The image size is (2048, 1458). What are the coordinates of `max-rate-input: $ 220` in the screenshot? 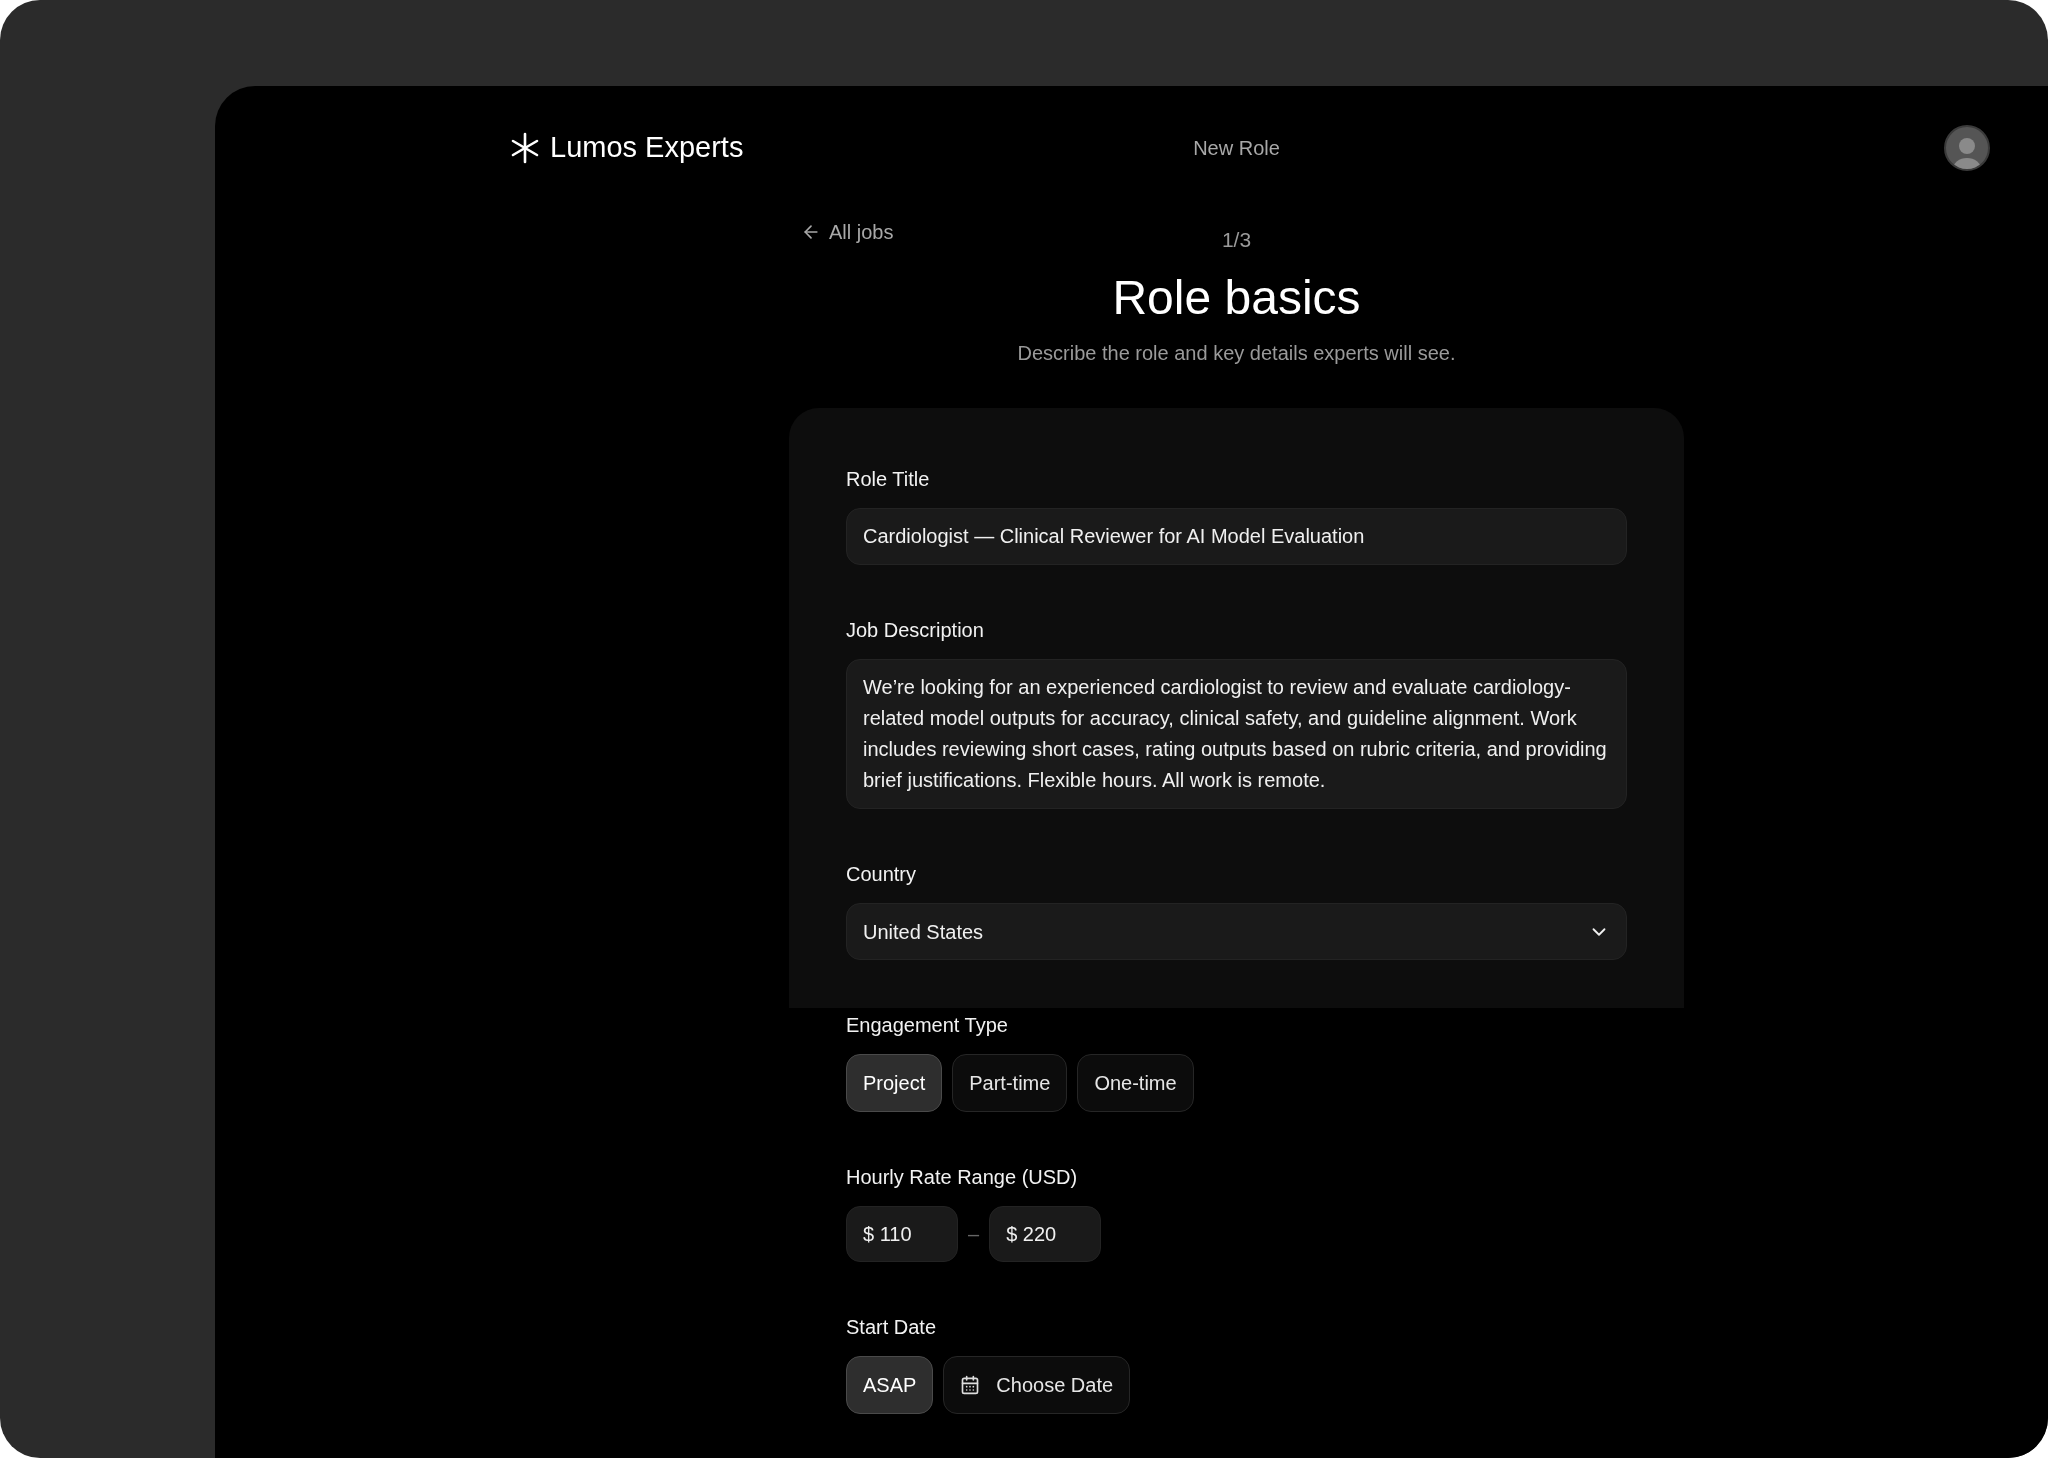 It's located at (1045, 1234).